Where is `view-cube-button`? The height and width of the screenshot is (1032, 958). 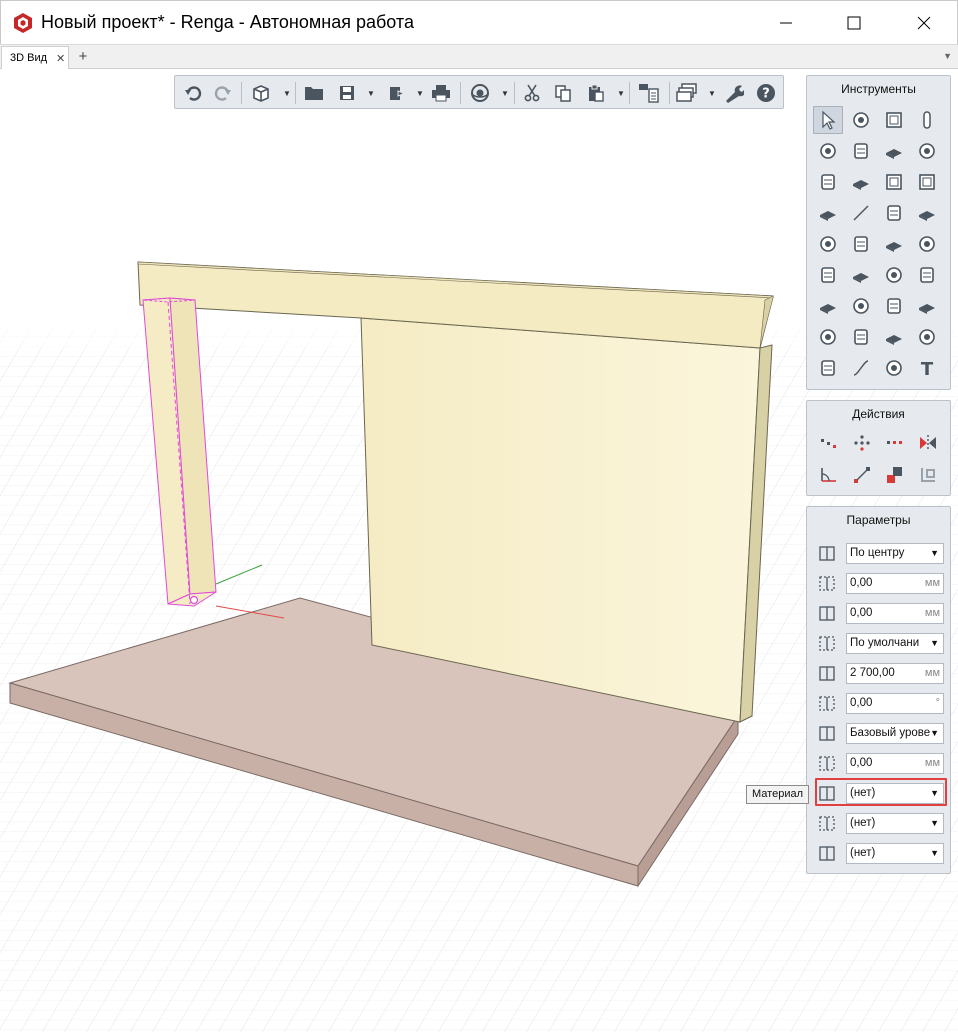 view-cube-button is located at coordinates (261, 93).